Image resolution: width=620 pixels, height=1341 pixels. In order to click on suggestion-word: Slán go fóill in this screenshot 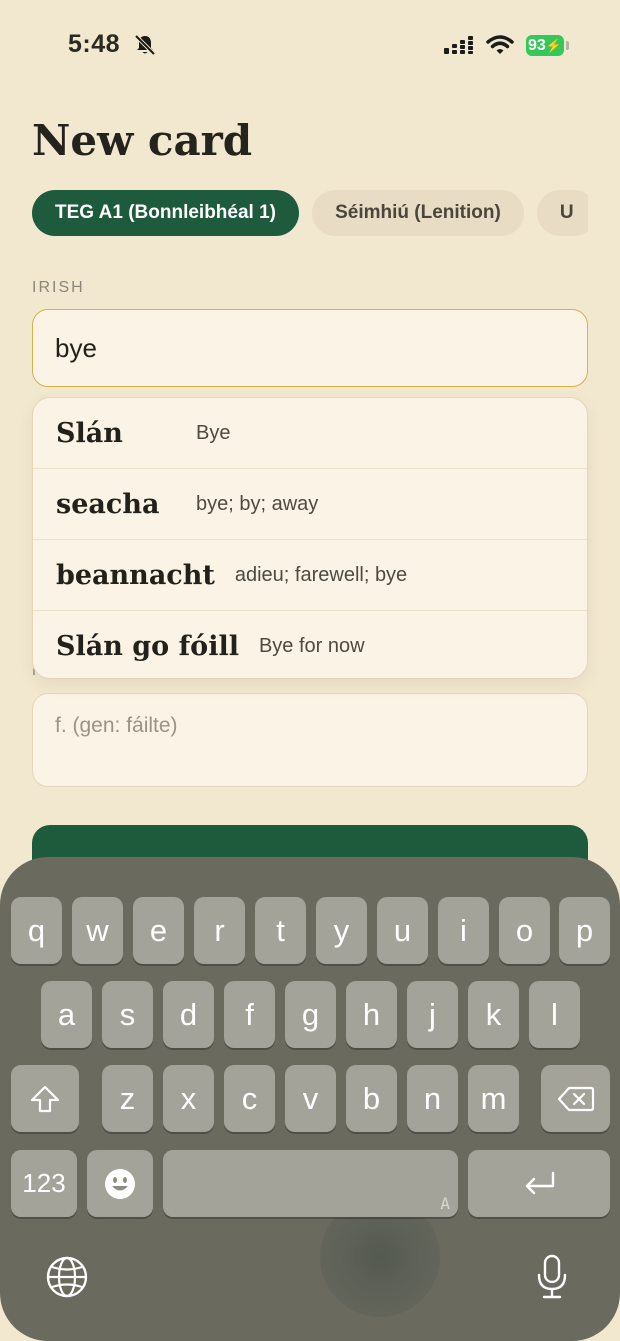, I will do `click(147, 646)`.